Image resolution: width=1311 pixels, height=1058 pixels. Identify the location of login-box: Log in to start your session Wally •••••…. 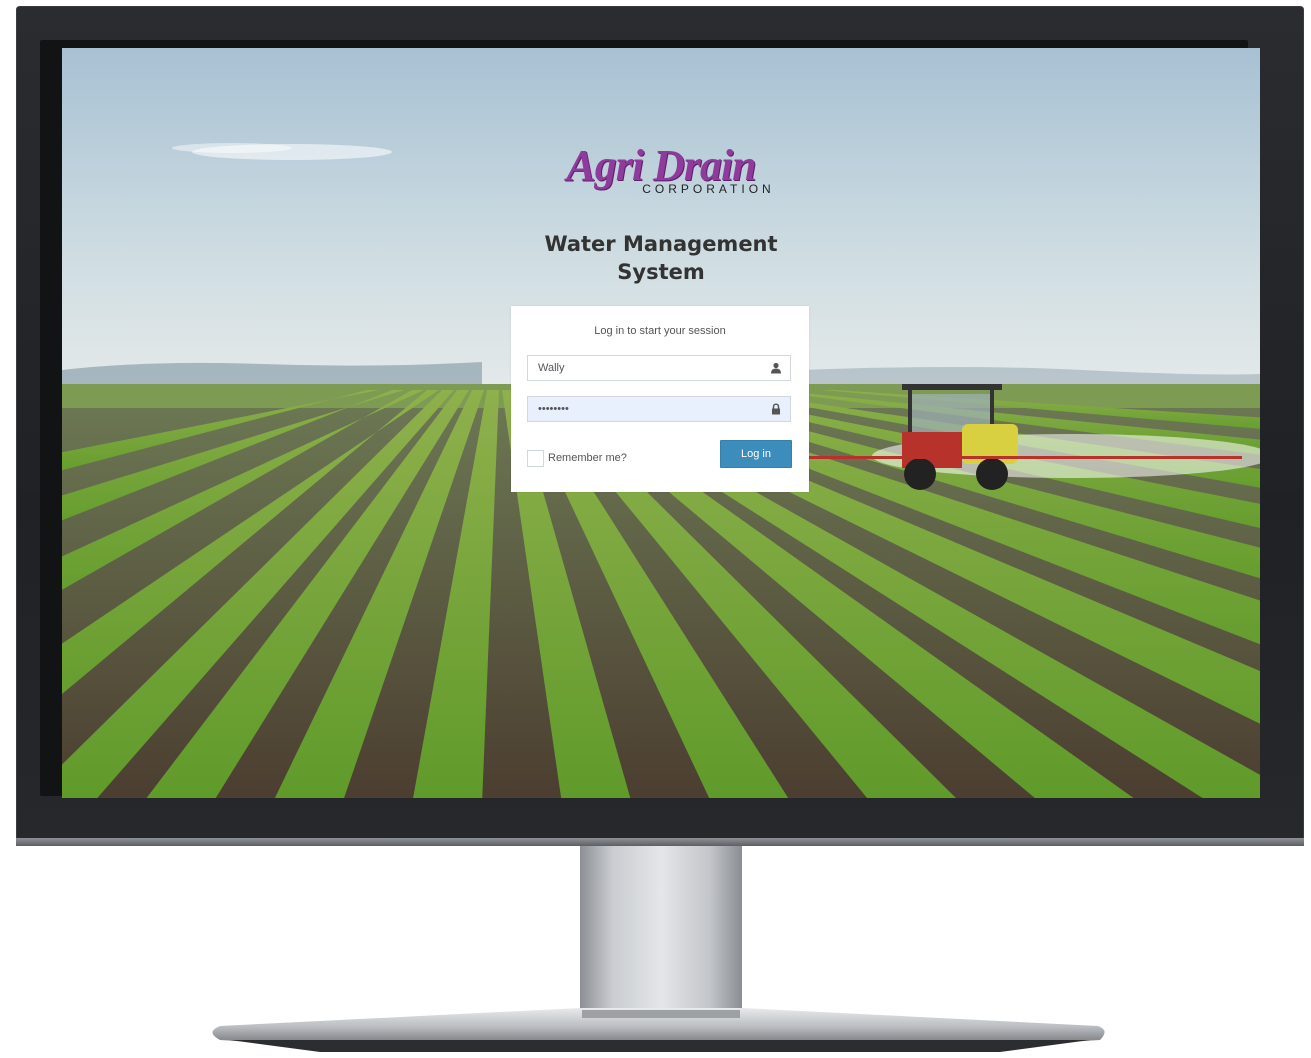
(660, 399).